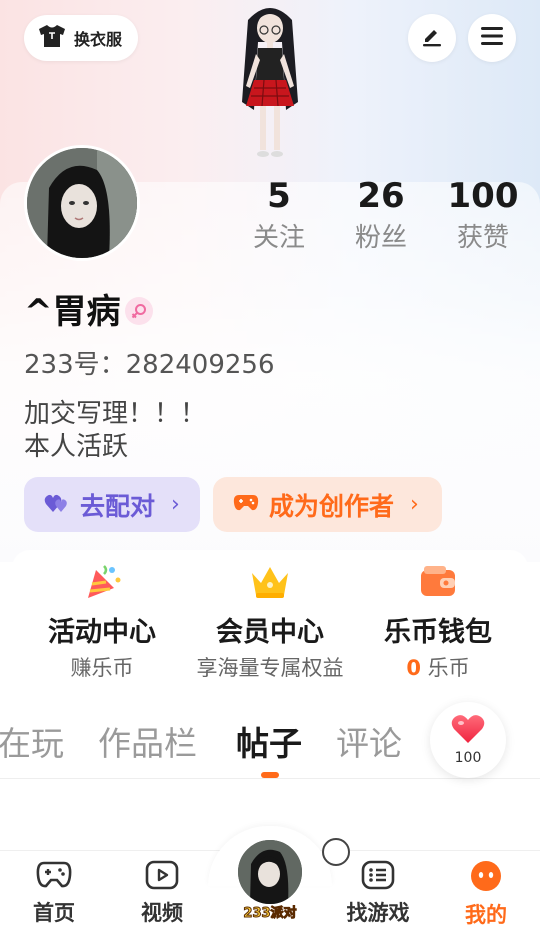 This screenshot has width=540, height=938. Describe the element at coordinates (162, 913) in the screenshot. I see `nav-video-label: 视频` at that location.